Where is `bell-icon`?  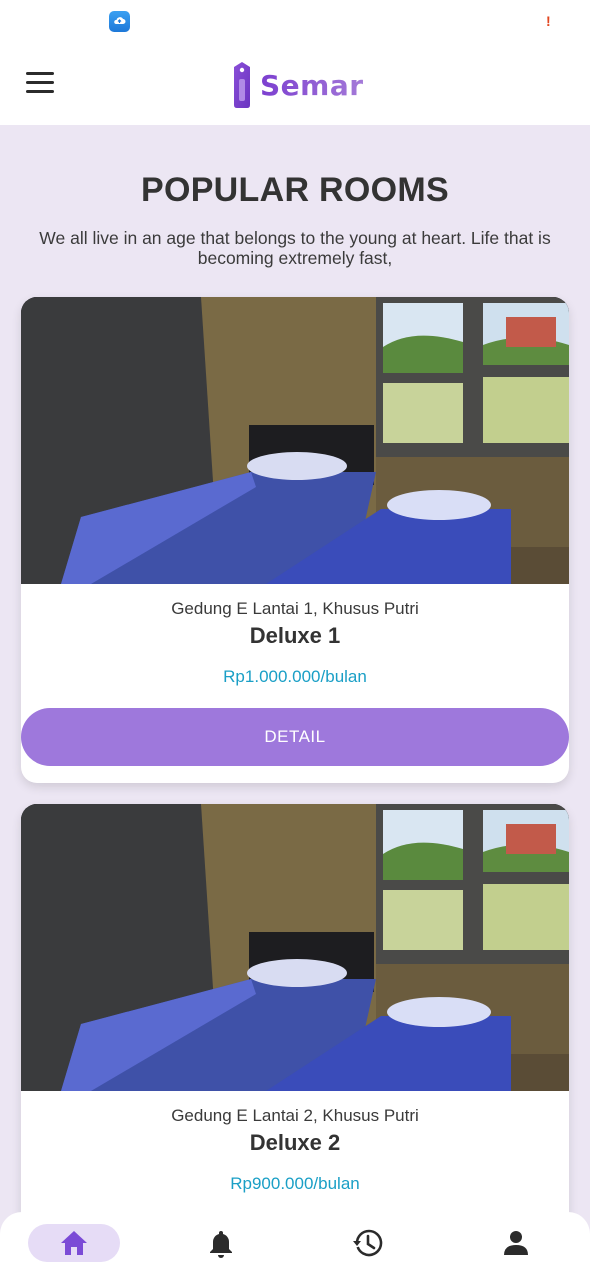 bell-icon is located at coordinates (221, 1244).